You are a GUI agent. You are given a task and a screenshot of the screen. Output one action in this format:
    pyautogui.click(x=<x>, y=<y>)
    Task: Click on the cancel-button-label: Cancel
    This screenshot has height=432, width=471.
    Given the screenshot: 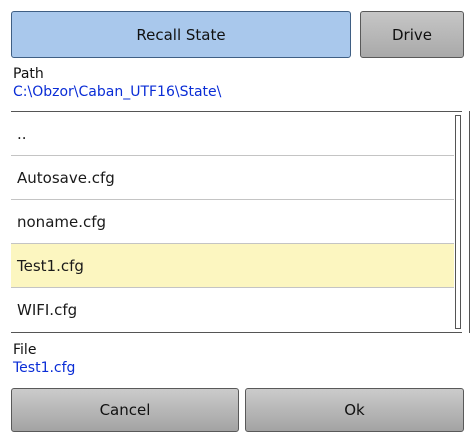 What is the action you would take?
    pyautogui.click(x=125, y=410)
    